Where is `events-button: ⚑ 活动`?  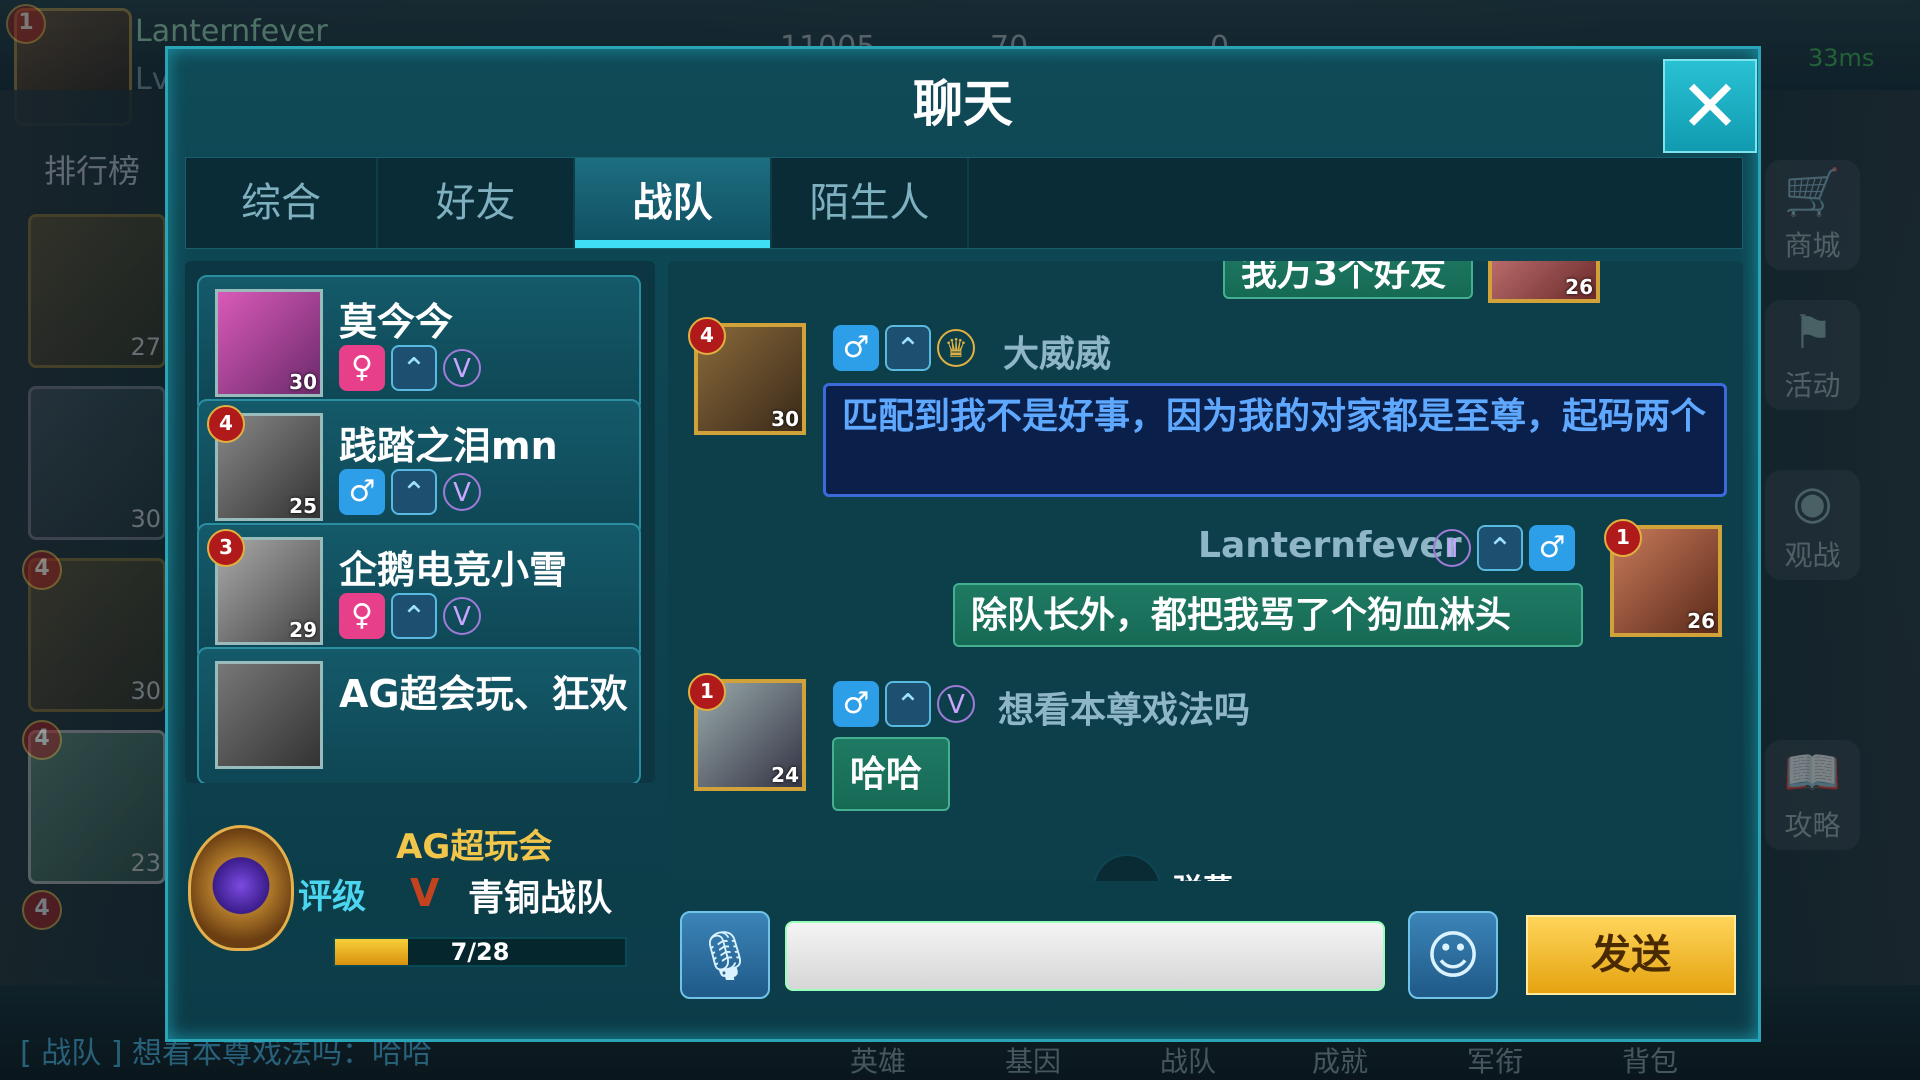
events-button: ⚑ 活动 is located at coordinates (1812, 355).